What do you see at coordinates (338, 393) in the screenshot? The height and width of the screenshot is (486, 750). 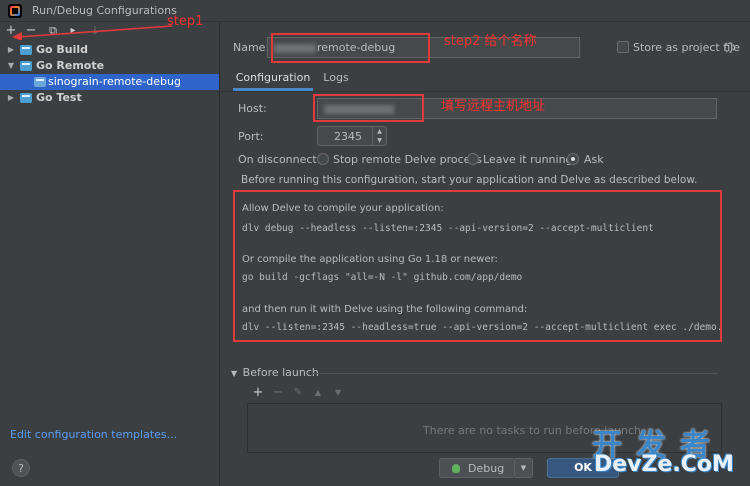 I see `move-task-down-button: ▼` at bounding box center [338, 393].